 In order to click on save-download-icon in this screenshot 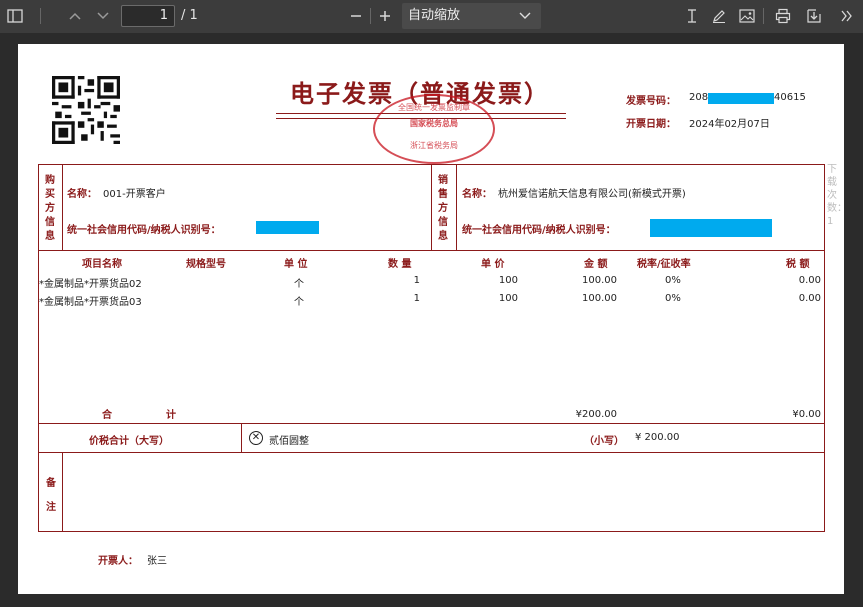, I will do `click(814, 16)`.